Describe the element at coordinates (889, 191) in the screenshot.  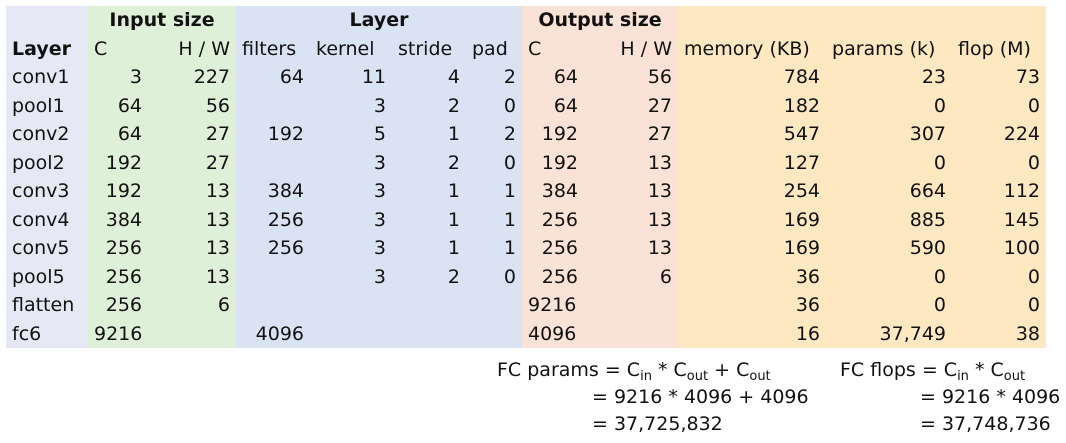
I see `cell-params: 664` at that location.